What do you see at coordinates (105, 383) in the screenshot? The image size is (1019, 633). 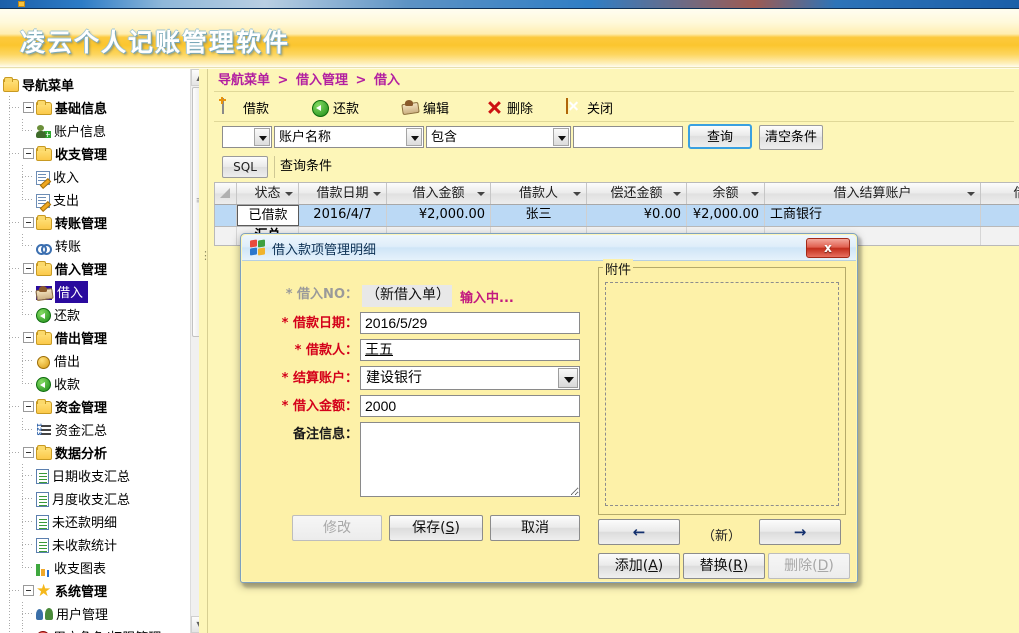 I see `sidebar-item-collect: 收款` at bounding box center [105, 383].